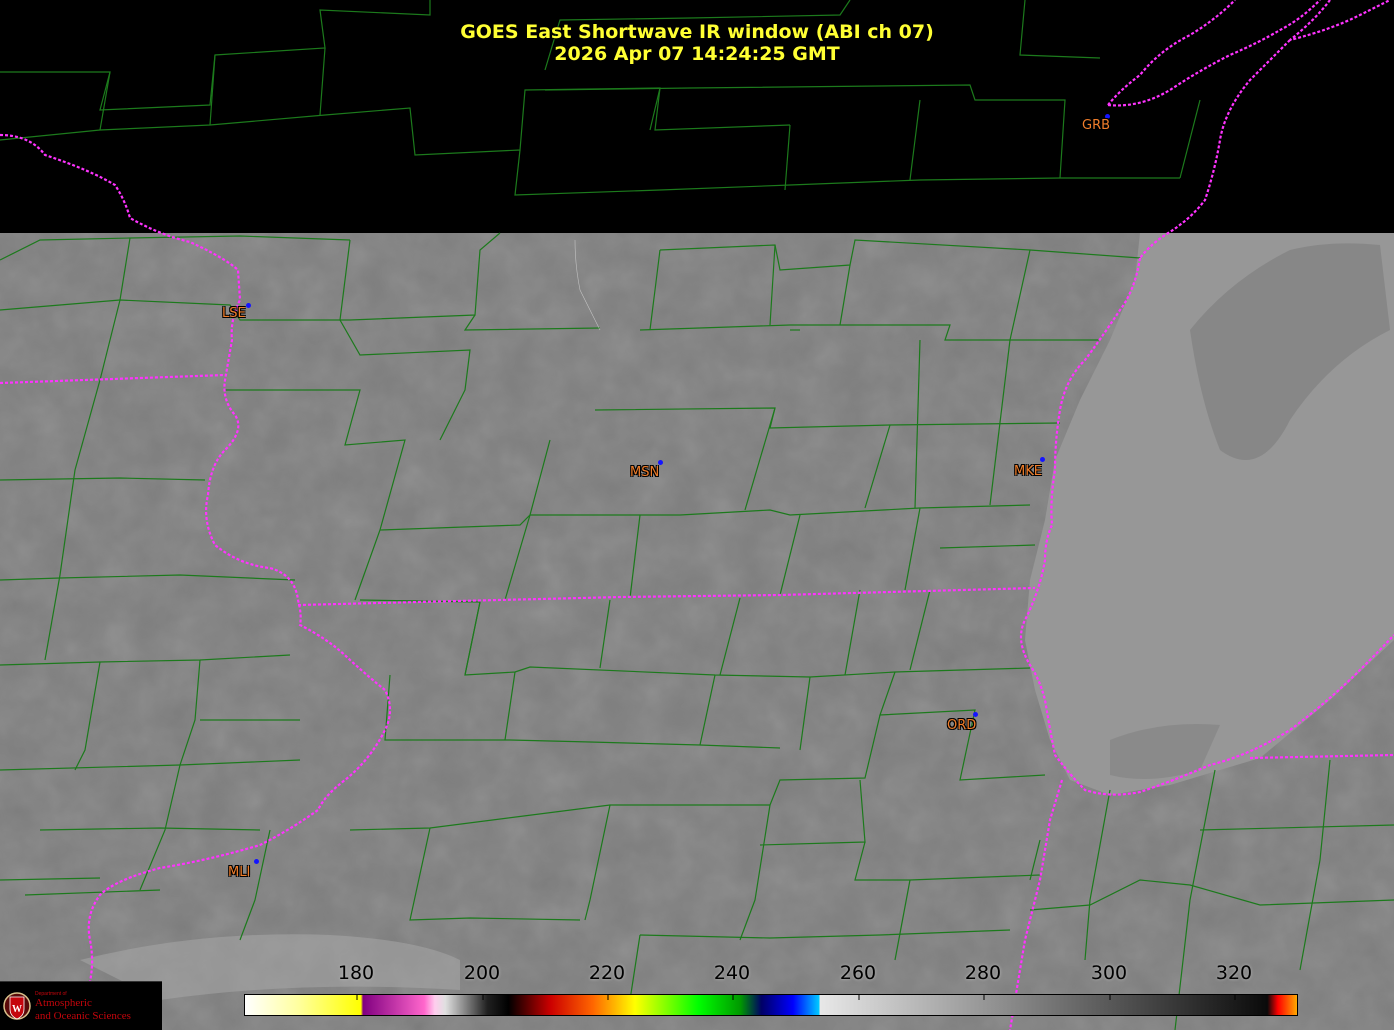 The image size is (1394, 1030). I want to click on station-dot-mli, so click(256, 861).